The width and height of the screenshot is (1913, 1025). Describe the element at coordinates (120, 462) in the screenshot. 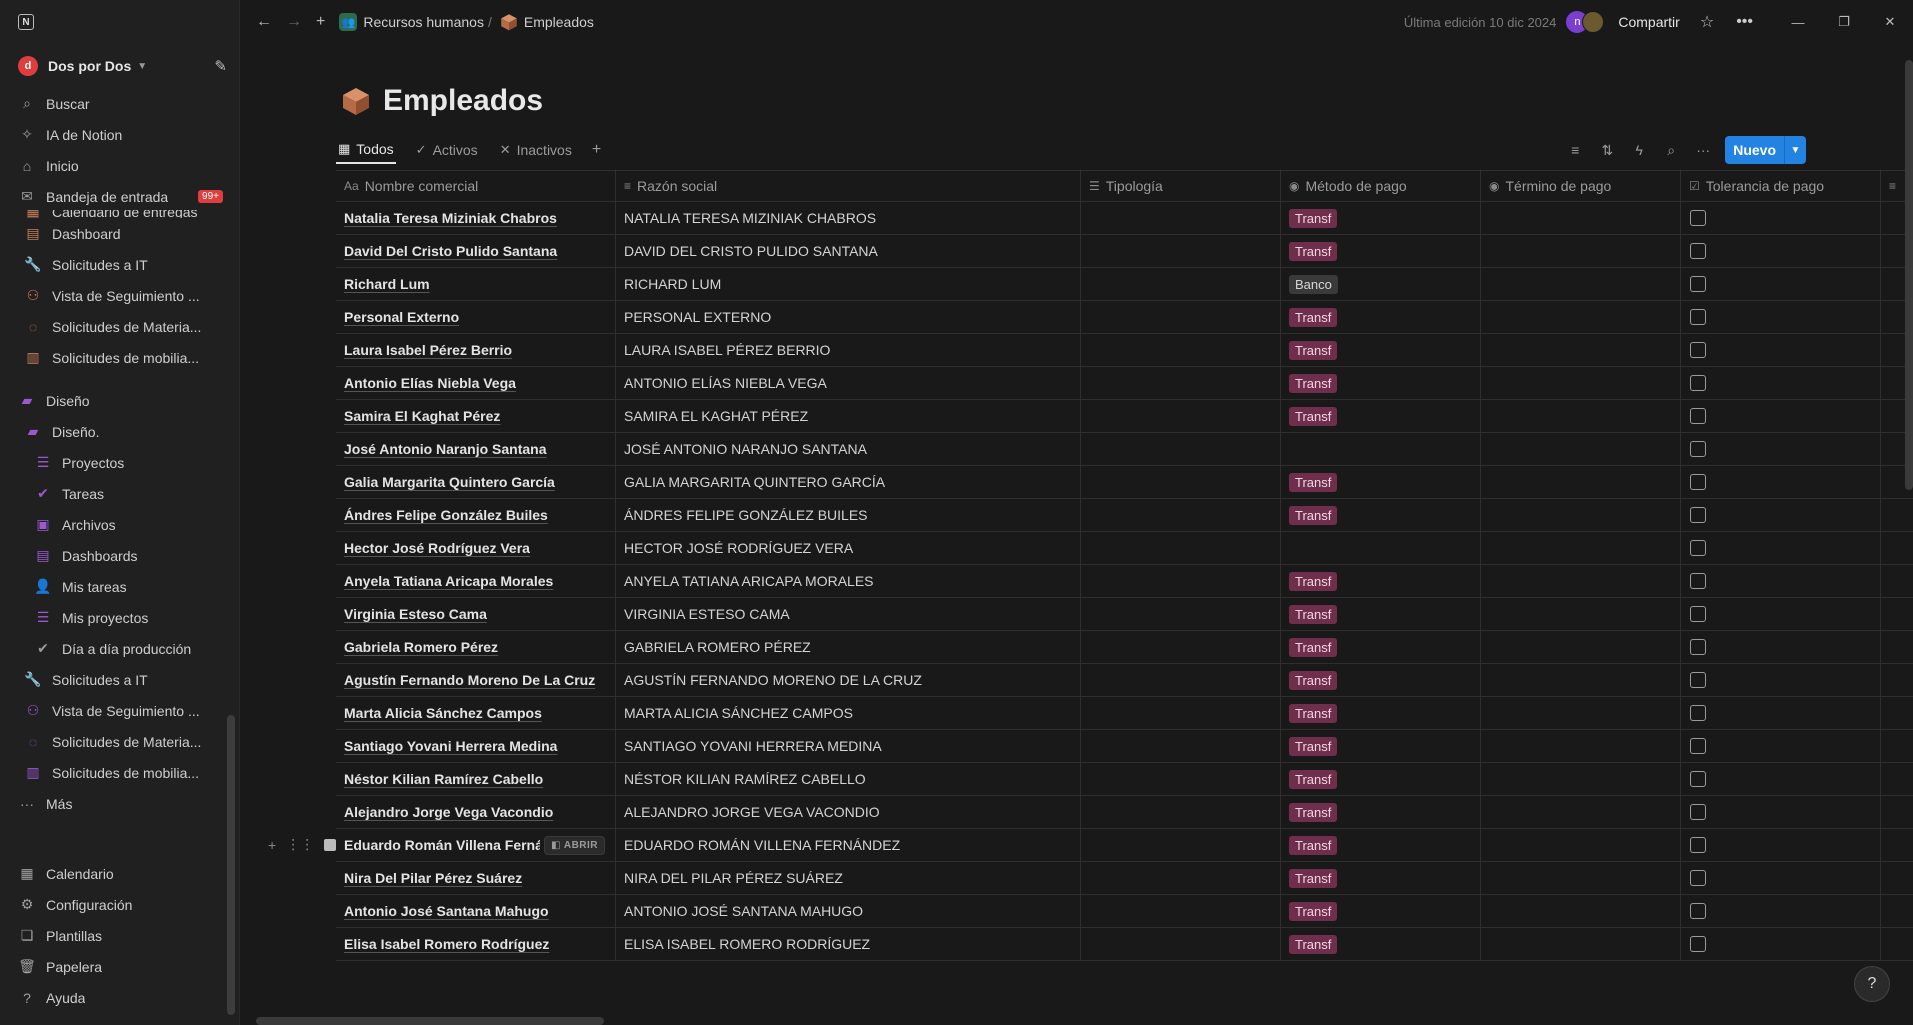

I see `sidebar-item-design-1: ☰ Proyectos` at that location.